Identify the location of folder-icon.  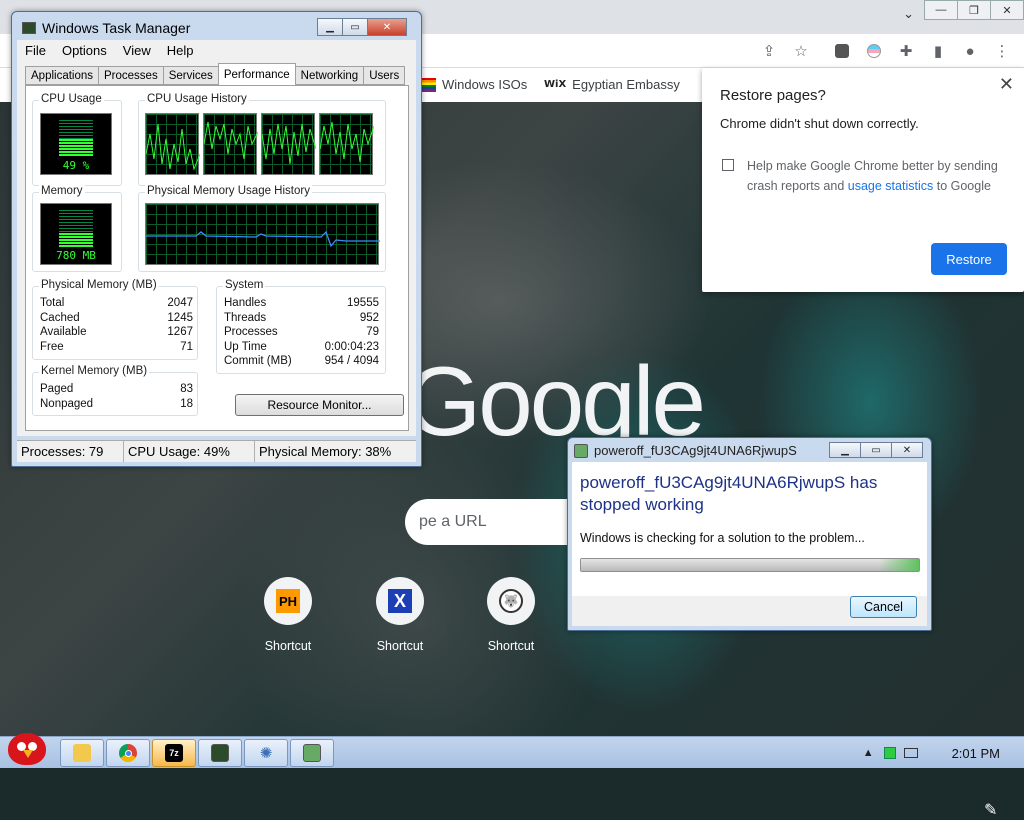
(82, 753).